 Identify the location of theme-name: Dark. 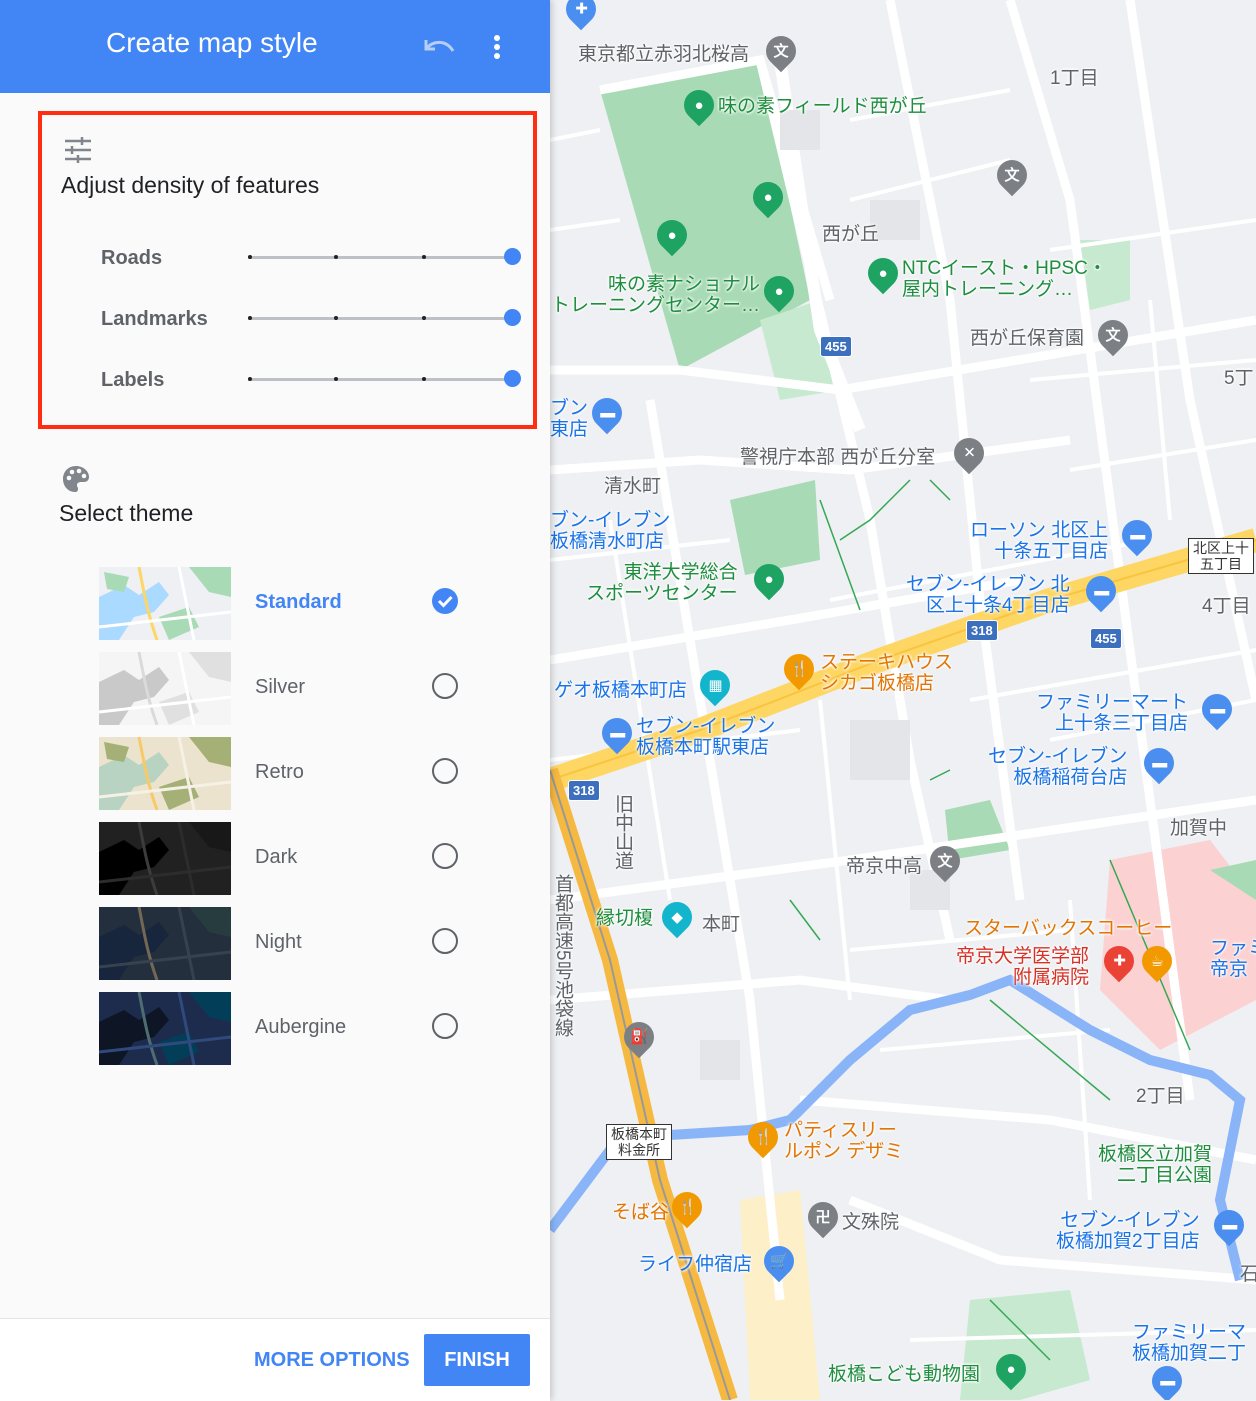
(276, 857).